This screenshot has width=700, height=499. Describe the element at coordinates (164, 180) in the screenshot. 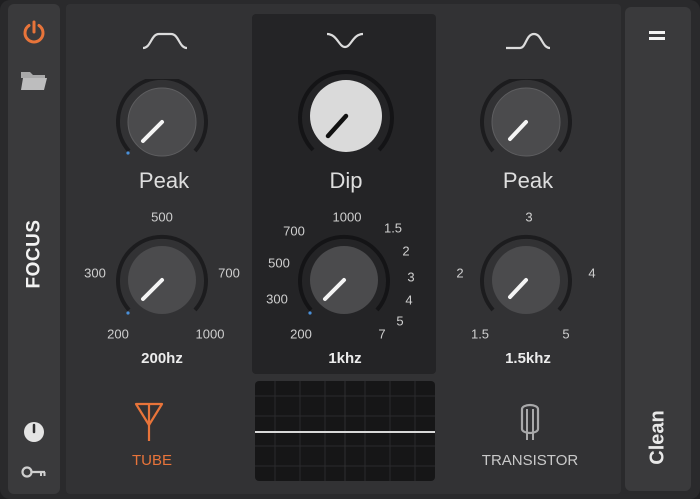

I see `band1-type-label: Peak` at that location.